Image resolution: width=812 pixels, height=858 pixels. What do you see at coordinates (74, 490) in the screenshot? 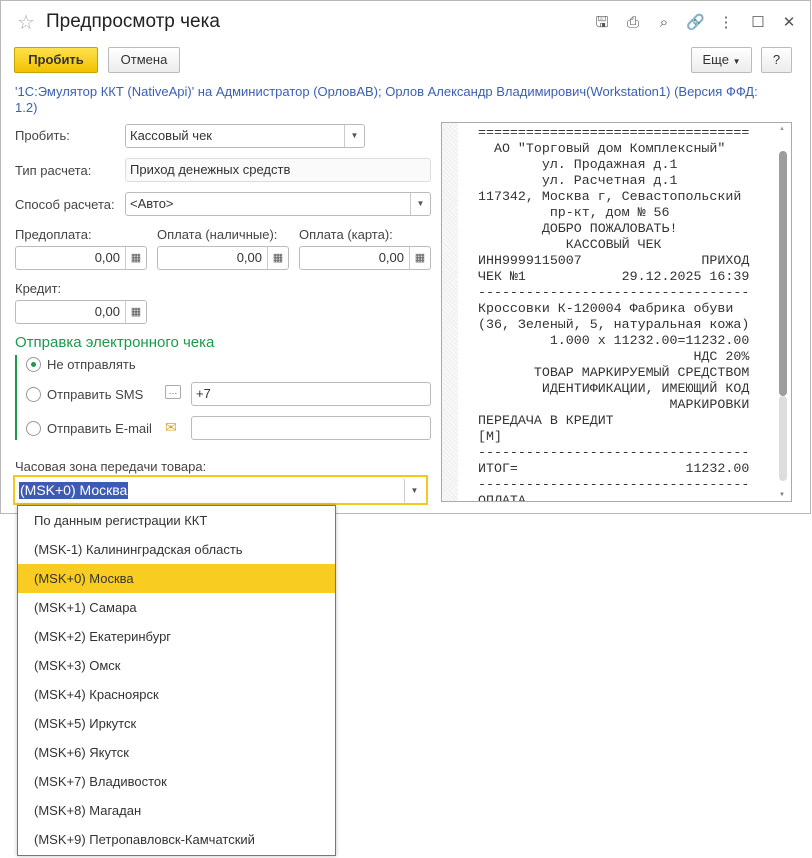
I see `timezone-value: (MSK+0) Москва` at bounding box center [74, 490].